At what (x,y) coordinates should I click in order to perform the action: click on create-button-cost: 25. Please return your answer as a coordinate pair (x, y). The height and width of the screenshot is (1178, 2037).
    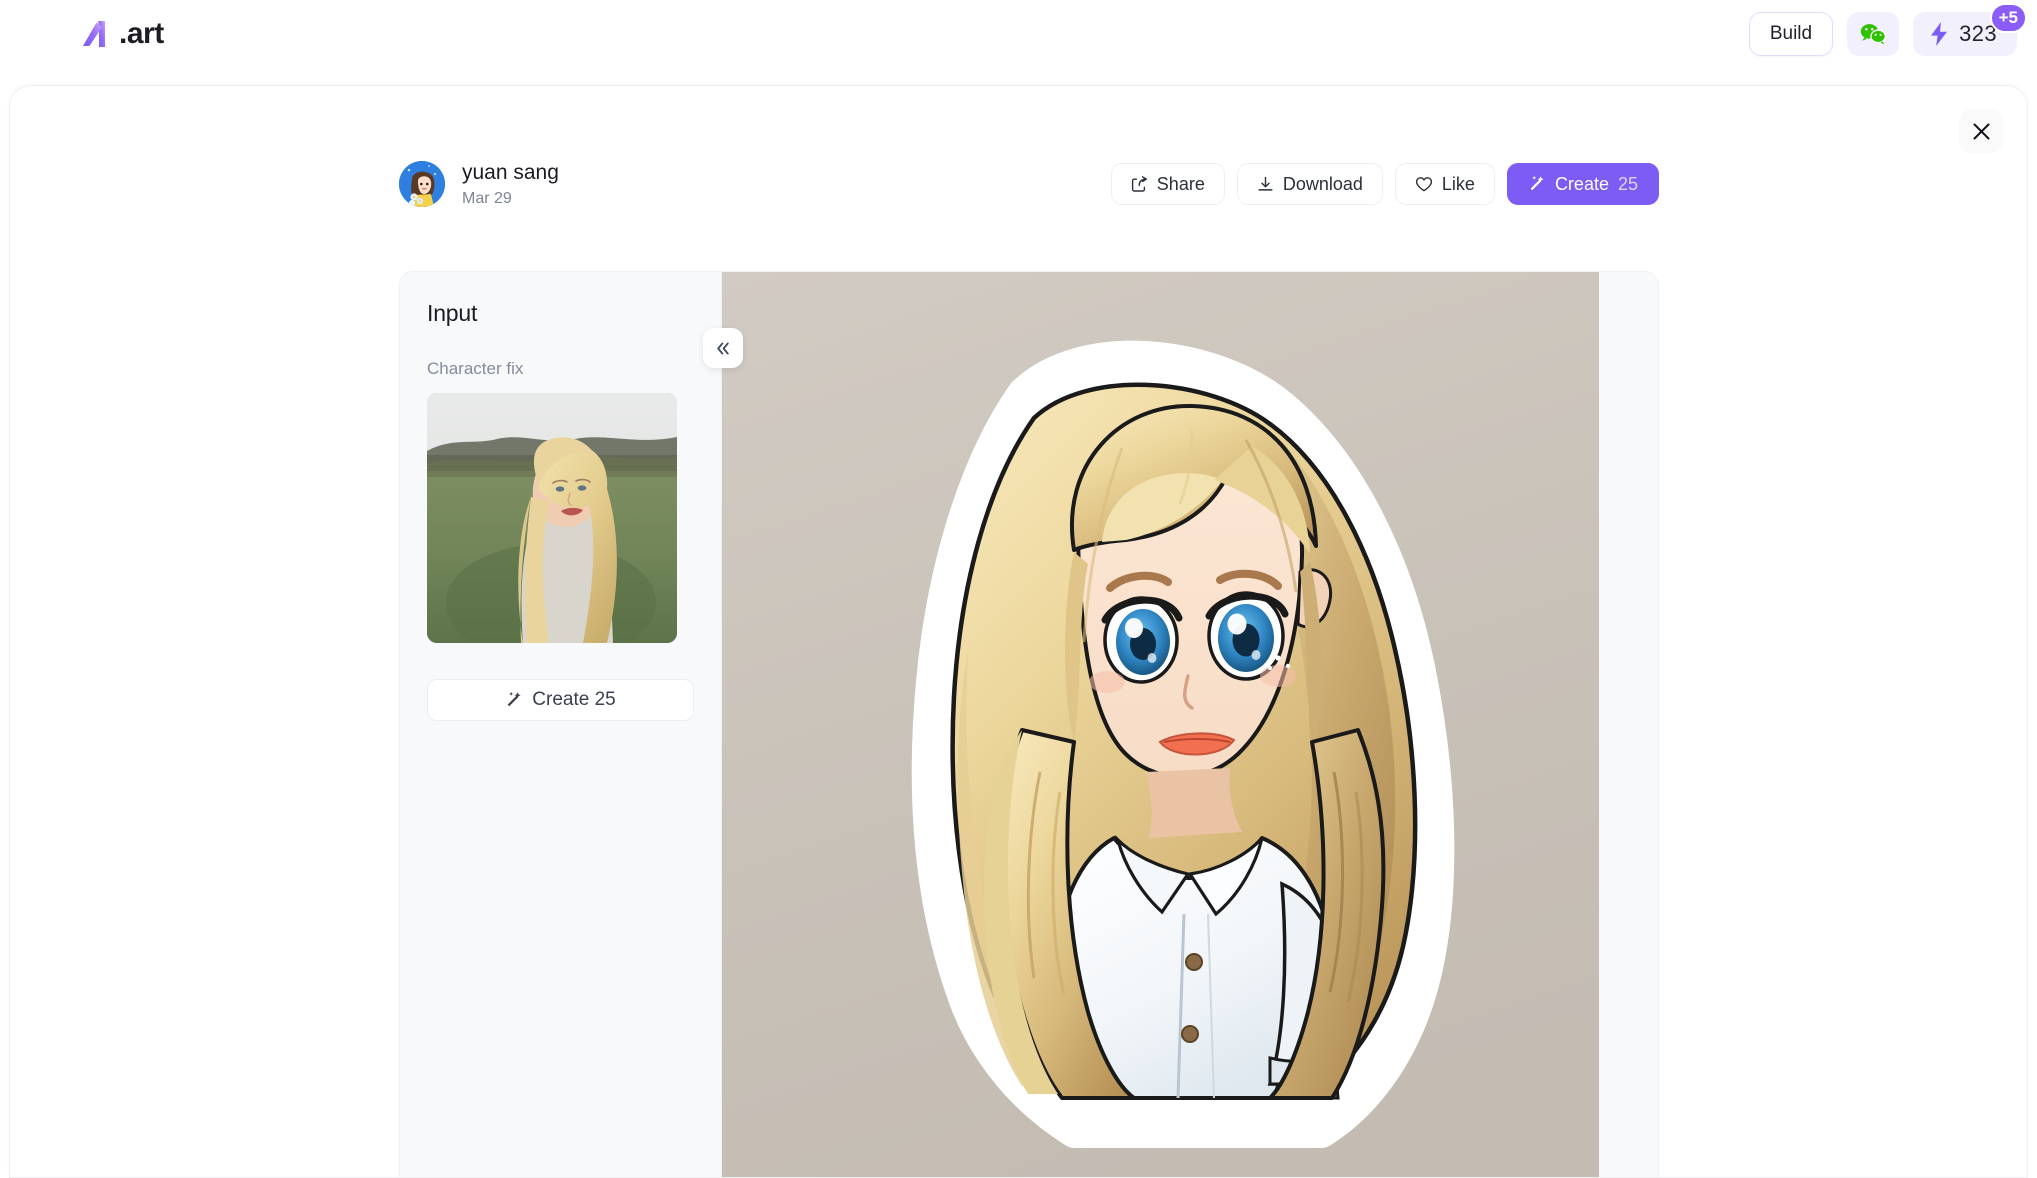
    Looking at the image, I should click on (1627, 183).